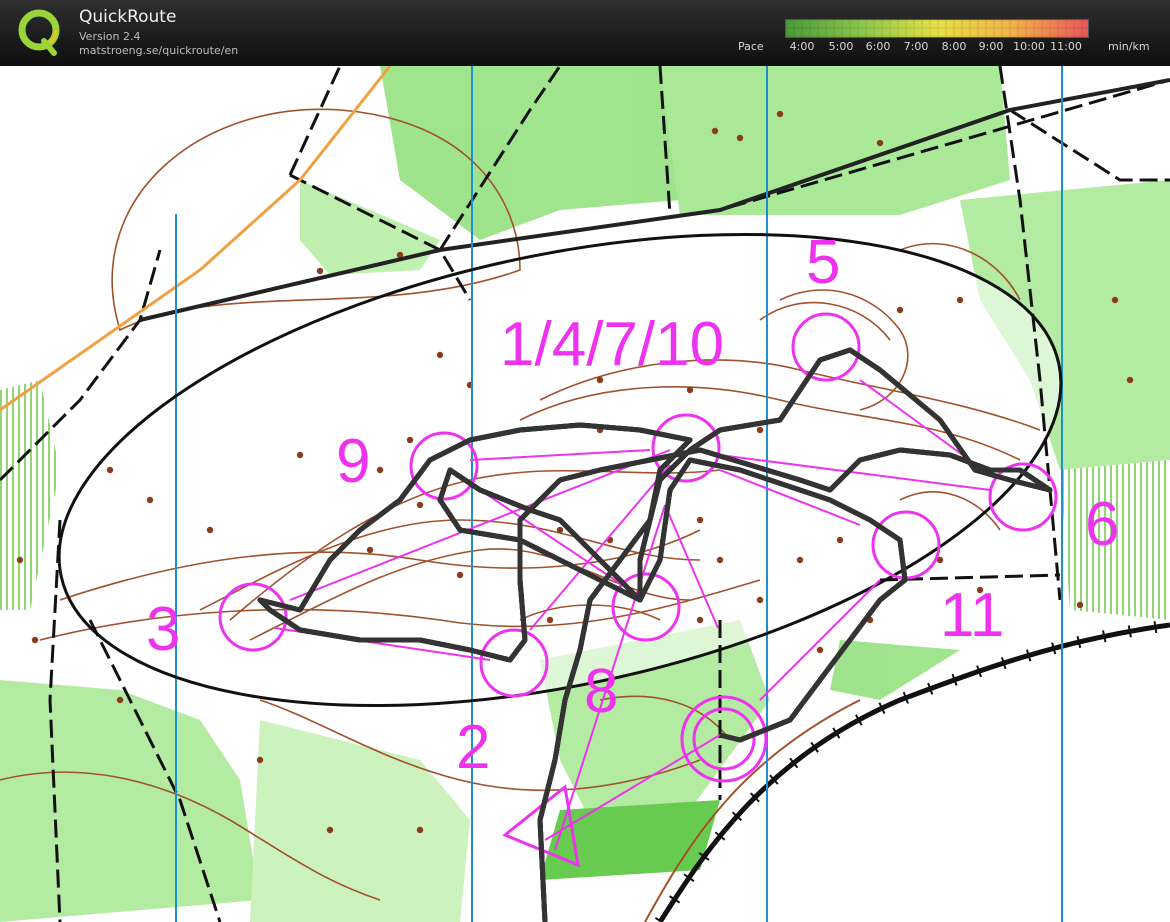 Image resolution: width=1170 pixels, height=922 pixels. Describe the element at coordinates (353, 461) in the screenshot. I see `control-label-9: 9` at that location.